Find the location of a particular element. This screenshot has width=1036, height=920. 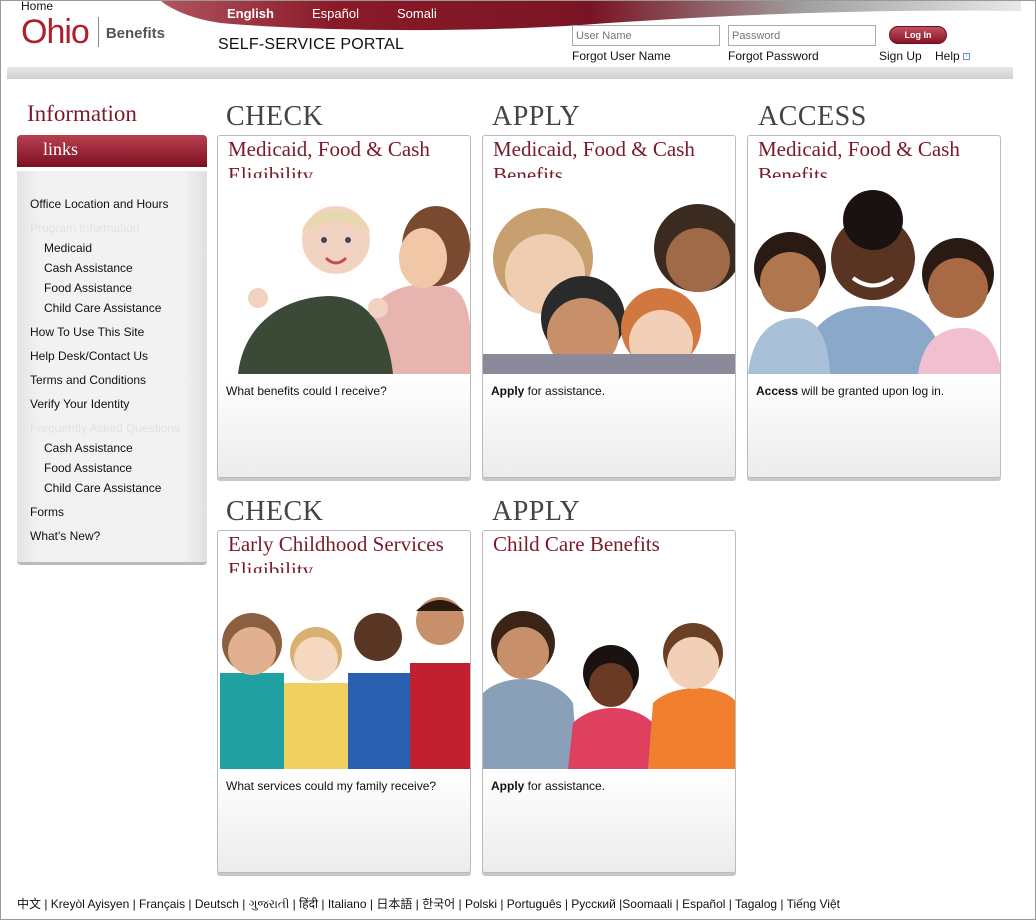

section-label-apply-child-care: APPLY is located at coordinates (536, 511).